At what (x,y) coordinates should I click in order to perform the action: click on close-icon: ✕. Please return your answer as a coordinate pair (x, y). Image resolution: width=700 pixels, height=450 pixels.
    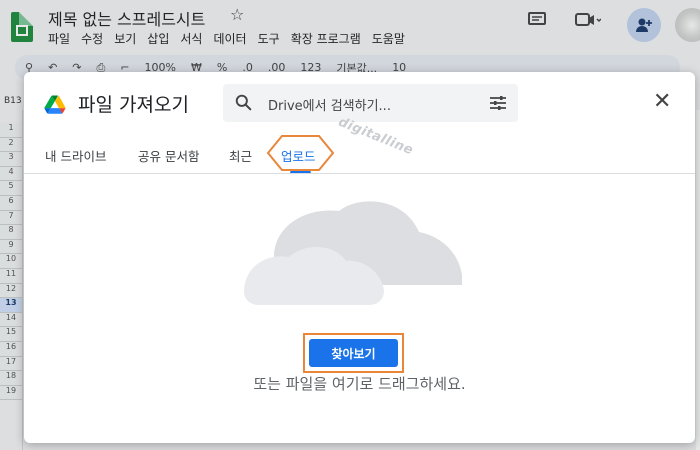
    Looking at the image, I should click on (662, 102).